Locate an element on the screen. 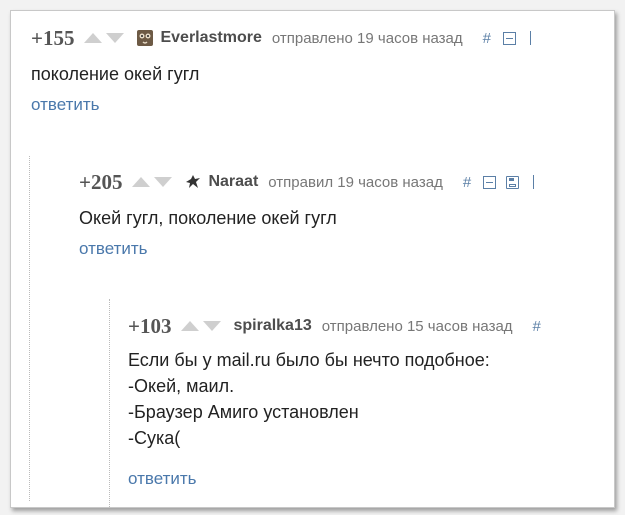  comment-line: -Сука( is located at coordinates (154, 438).